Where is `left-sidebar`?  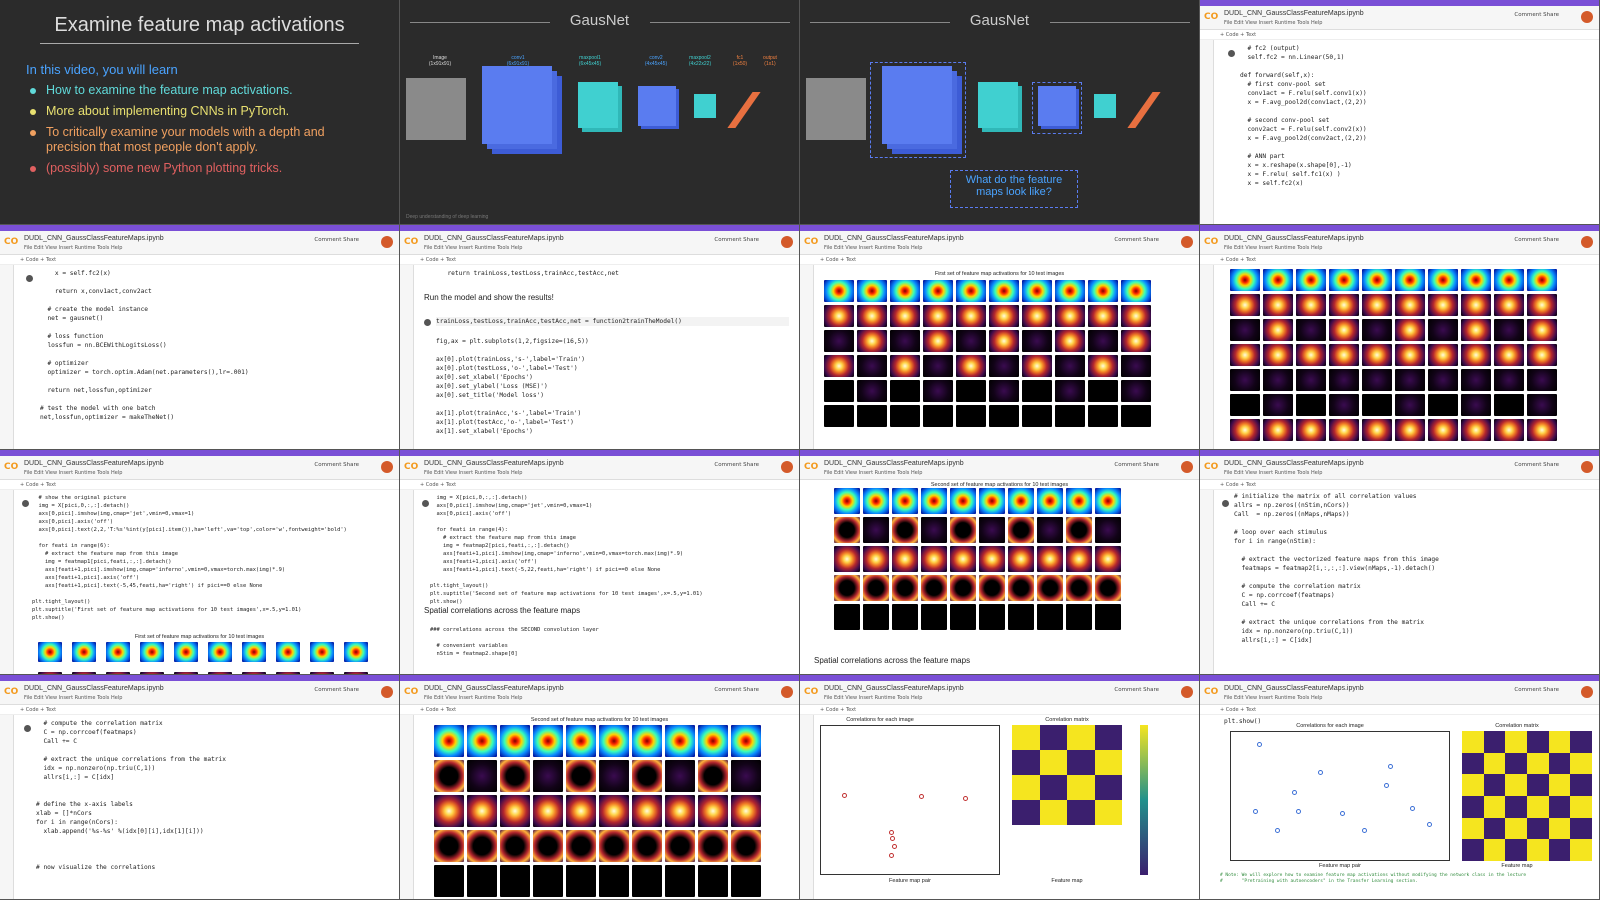
left-sidebar is located at coordinates (407, 357).